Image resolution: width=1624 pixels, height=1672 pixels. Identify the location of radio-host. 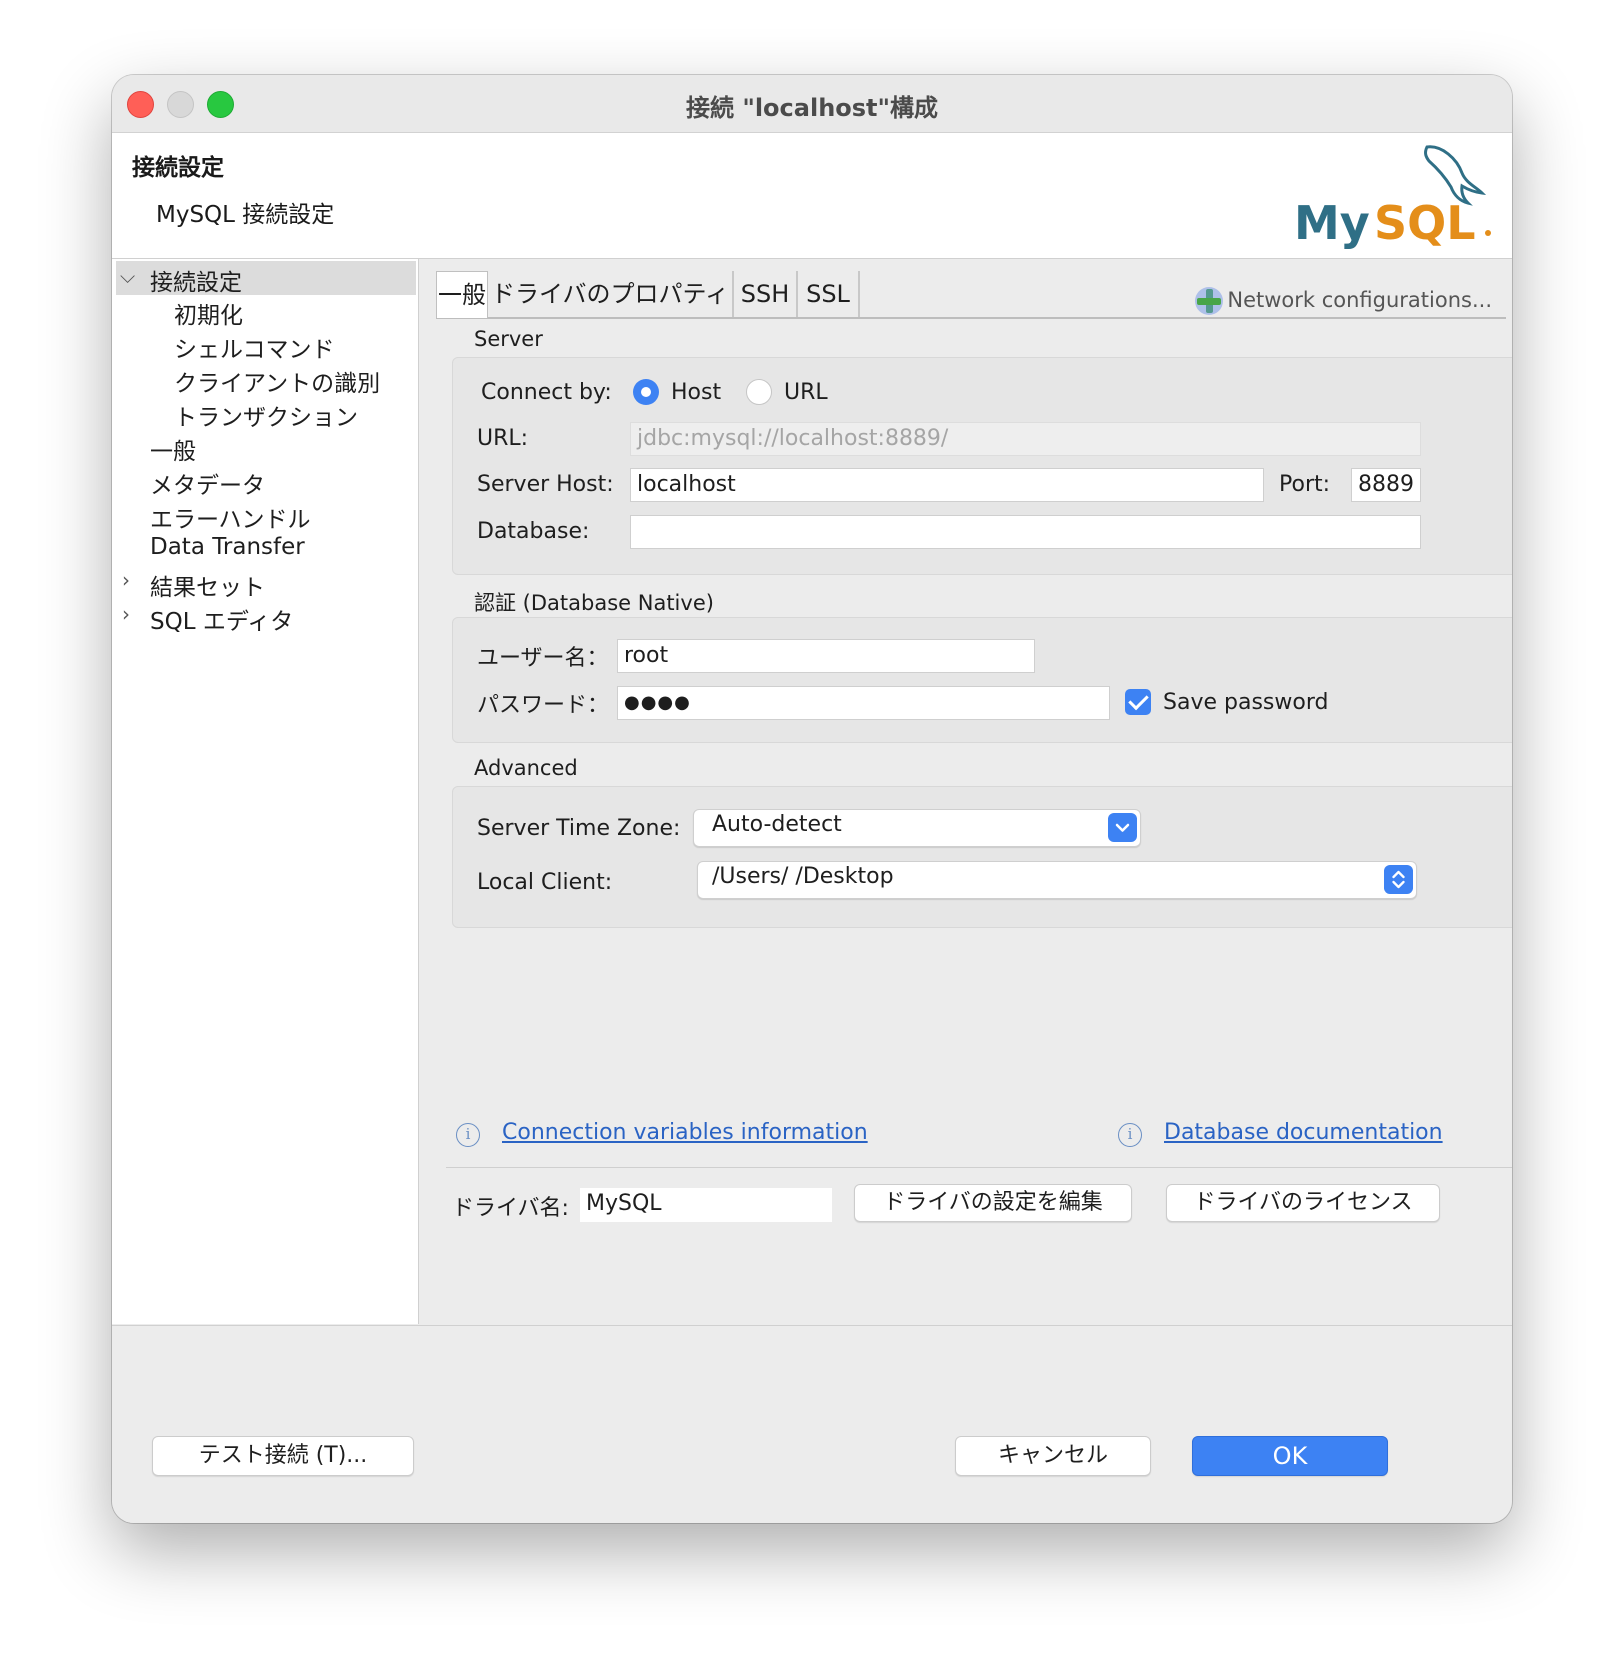
(646, 392).